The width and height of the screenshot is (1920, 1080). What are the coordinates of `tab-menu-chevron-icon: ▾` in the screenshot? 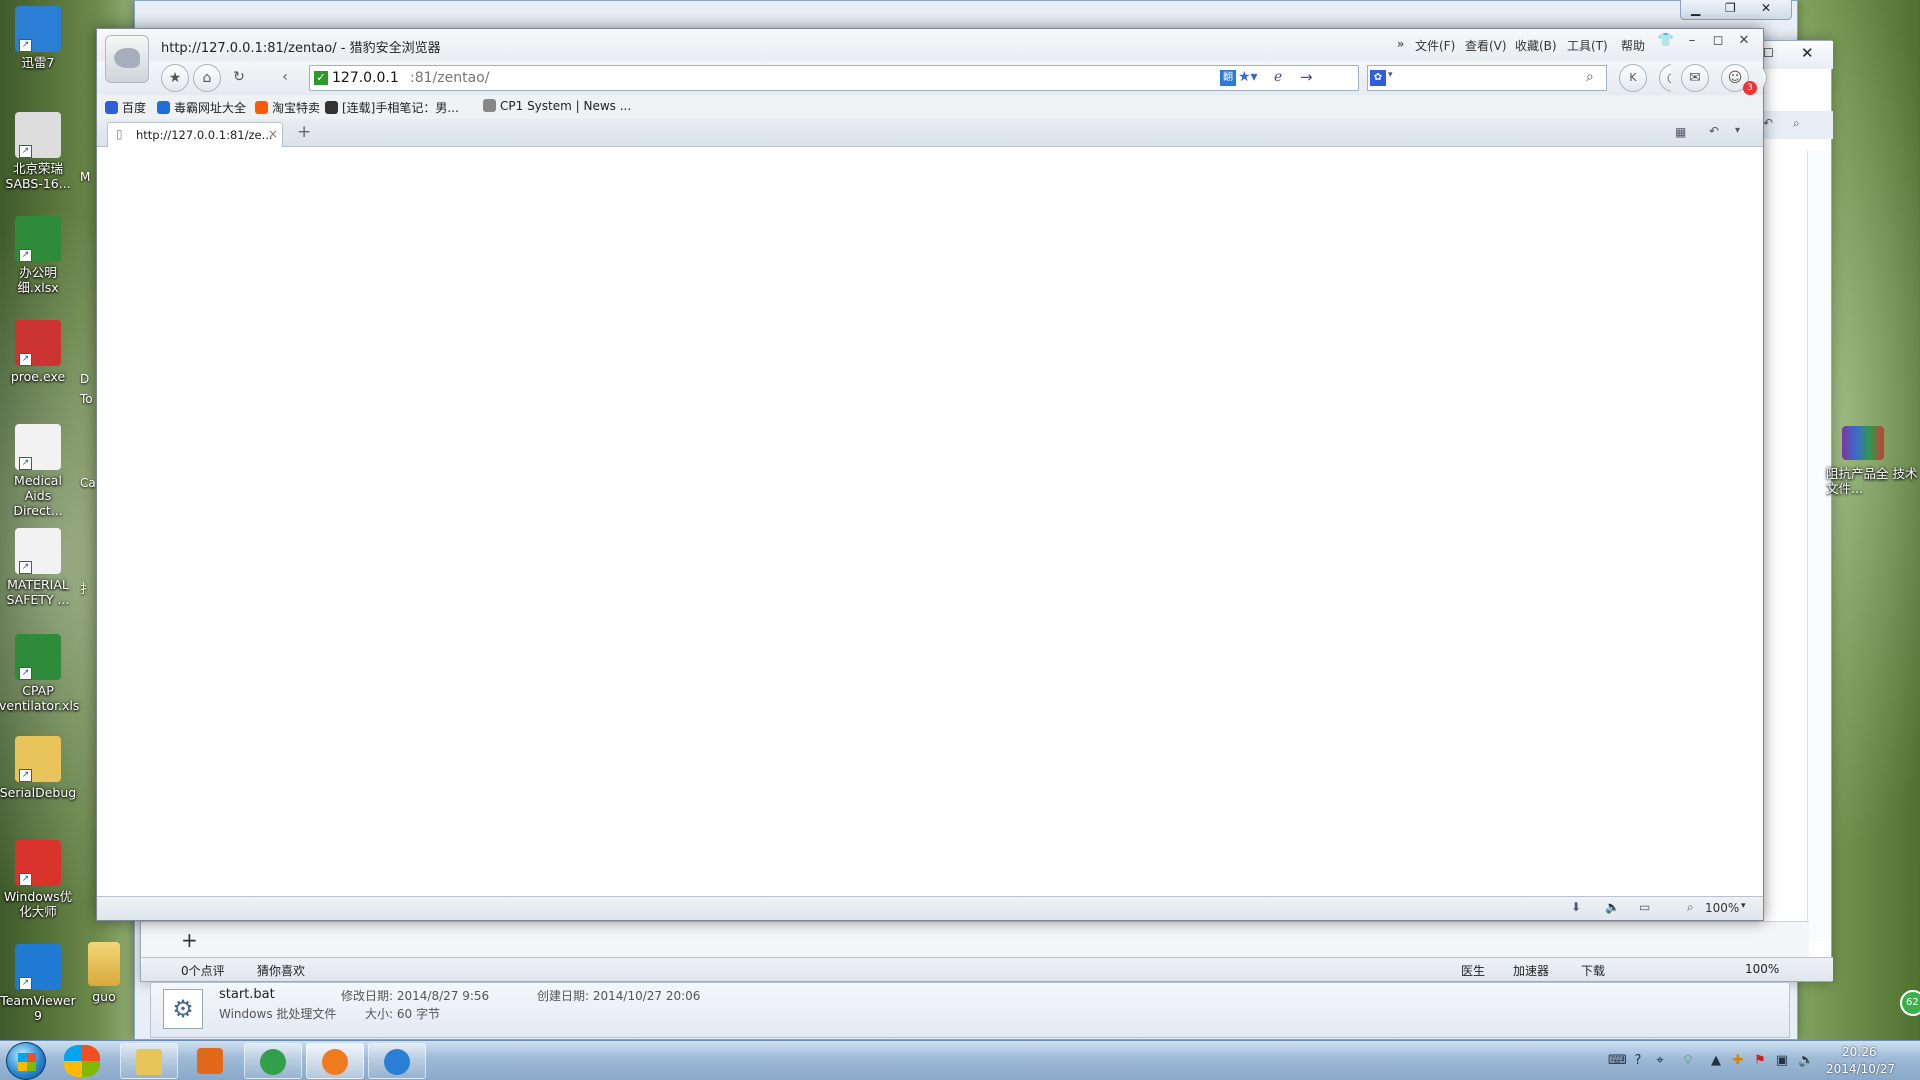 It's located at (1737, 130).